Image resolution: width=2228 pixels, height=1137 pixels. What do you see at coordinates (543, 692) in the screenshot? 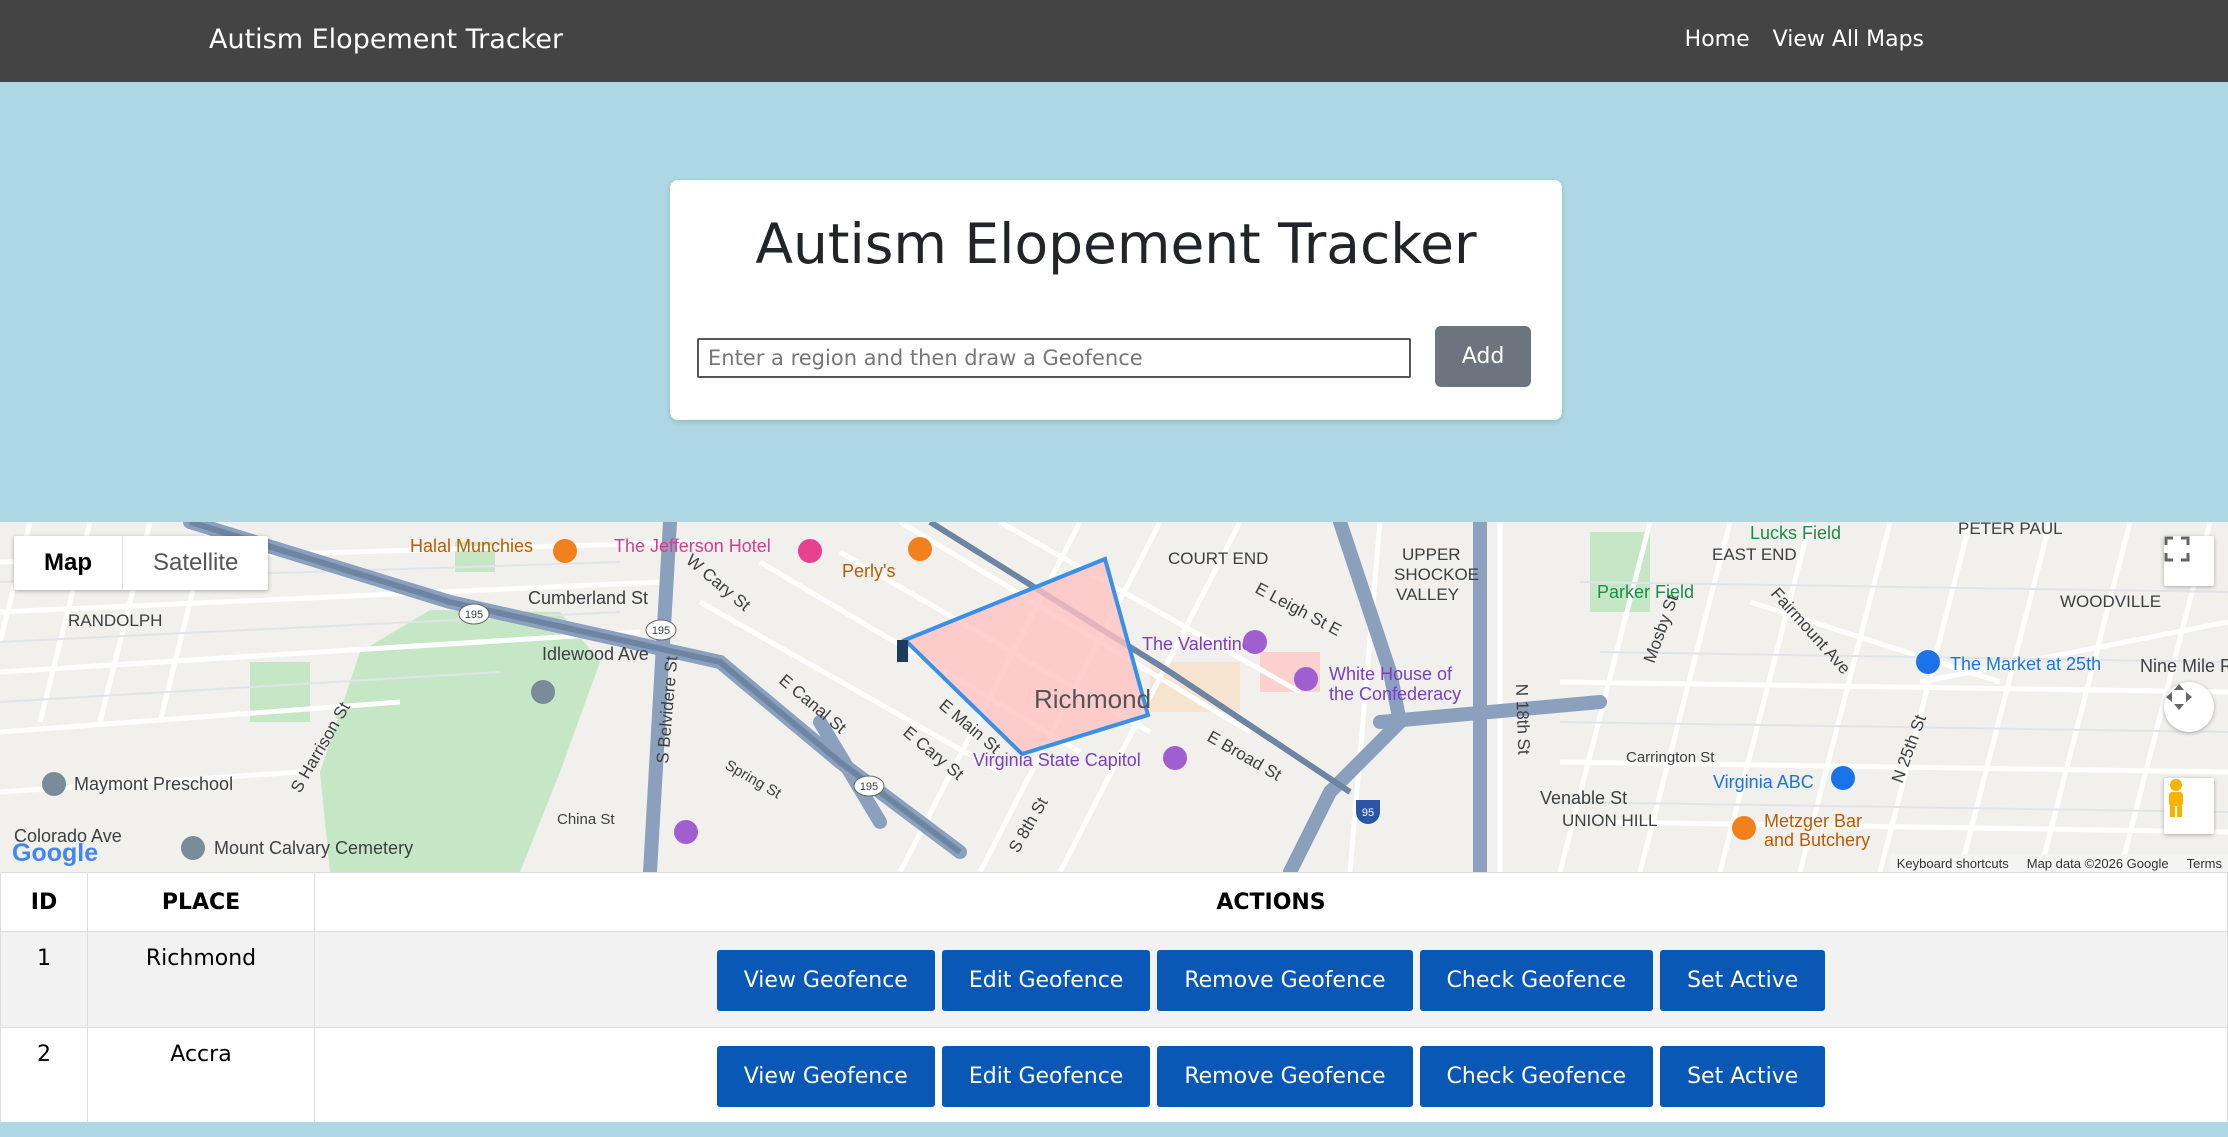
I see `park-pin-icon` at bounding box center [543, 692].